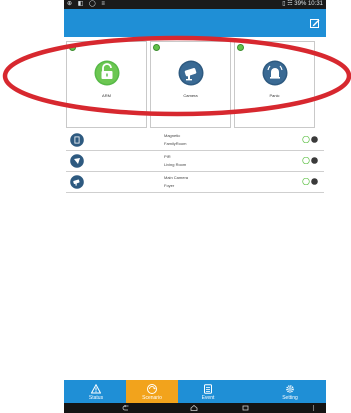 The image size is (351, 413). I want to click on bottom-tab-bar: Status Scenario Event Setting, so click(195, 391).